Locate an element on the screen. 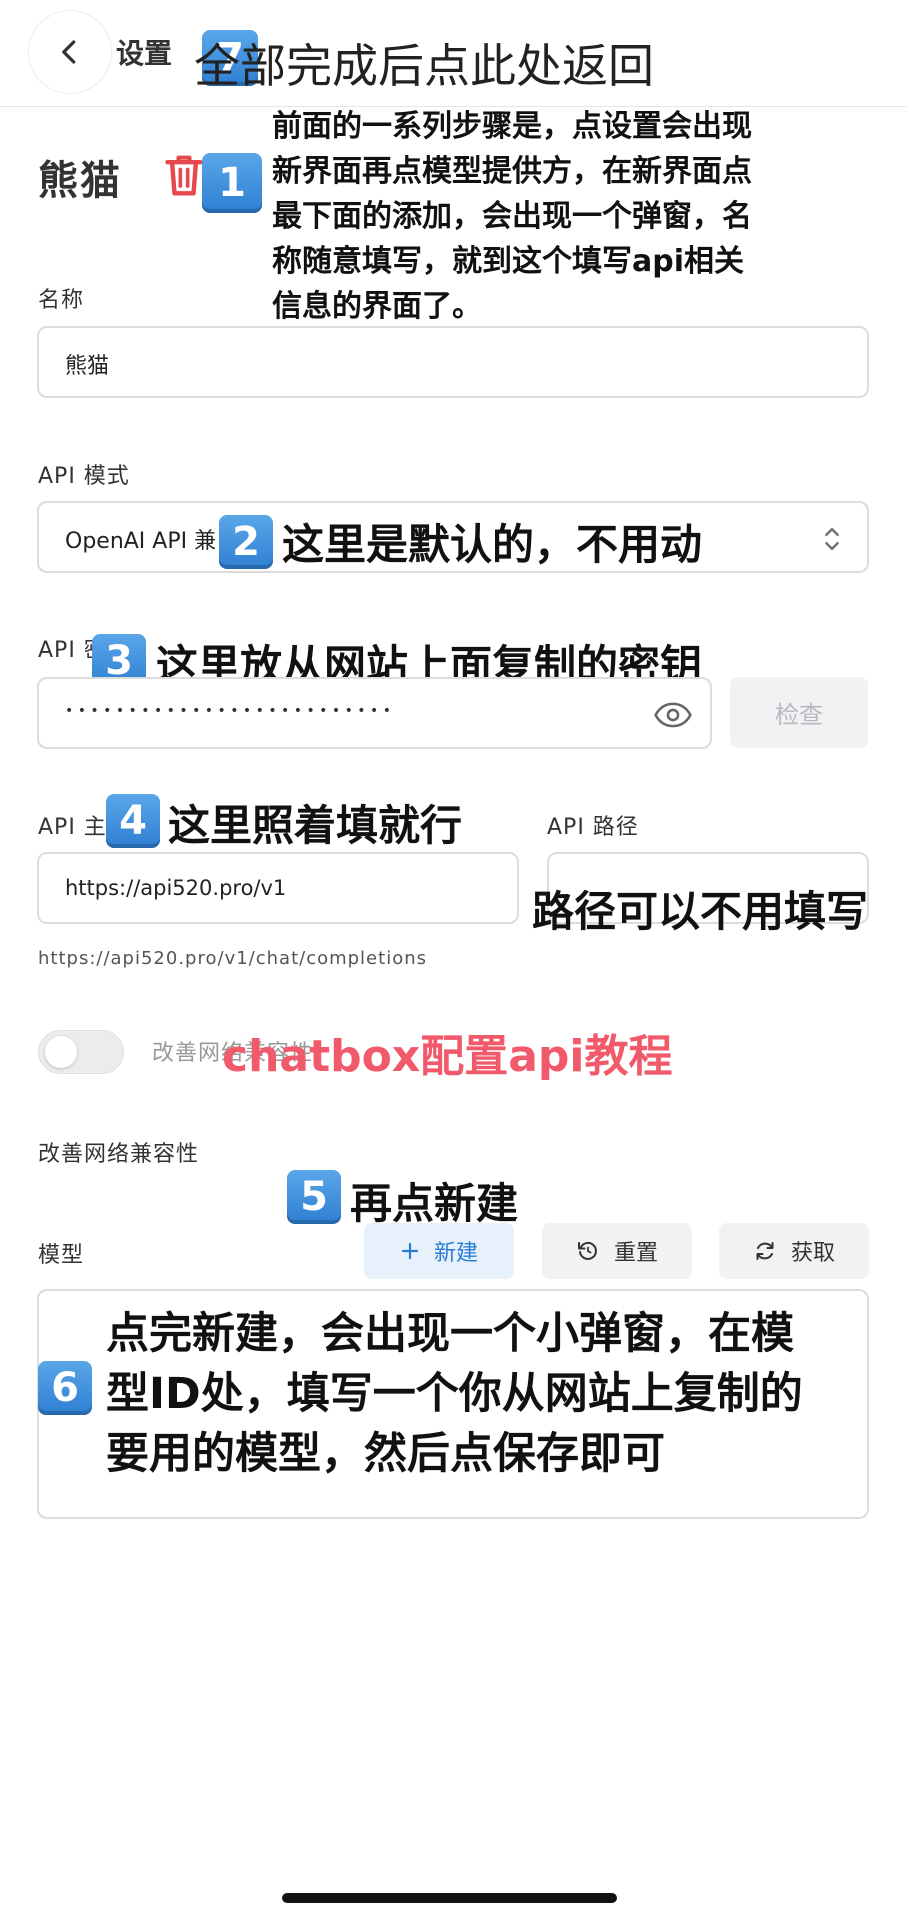 The height and width of the screenshot is (1920, 906). page-title: 设置 is located at coordinates (144, 53).